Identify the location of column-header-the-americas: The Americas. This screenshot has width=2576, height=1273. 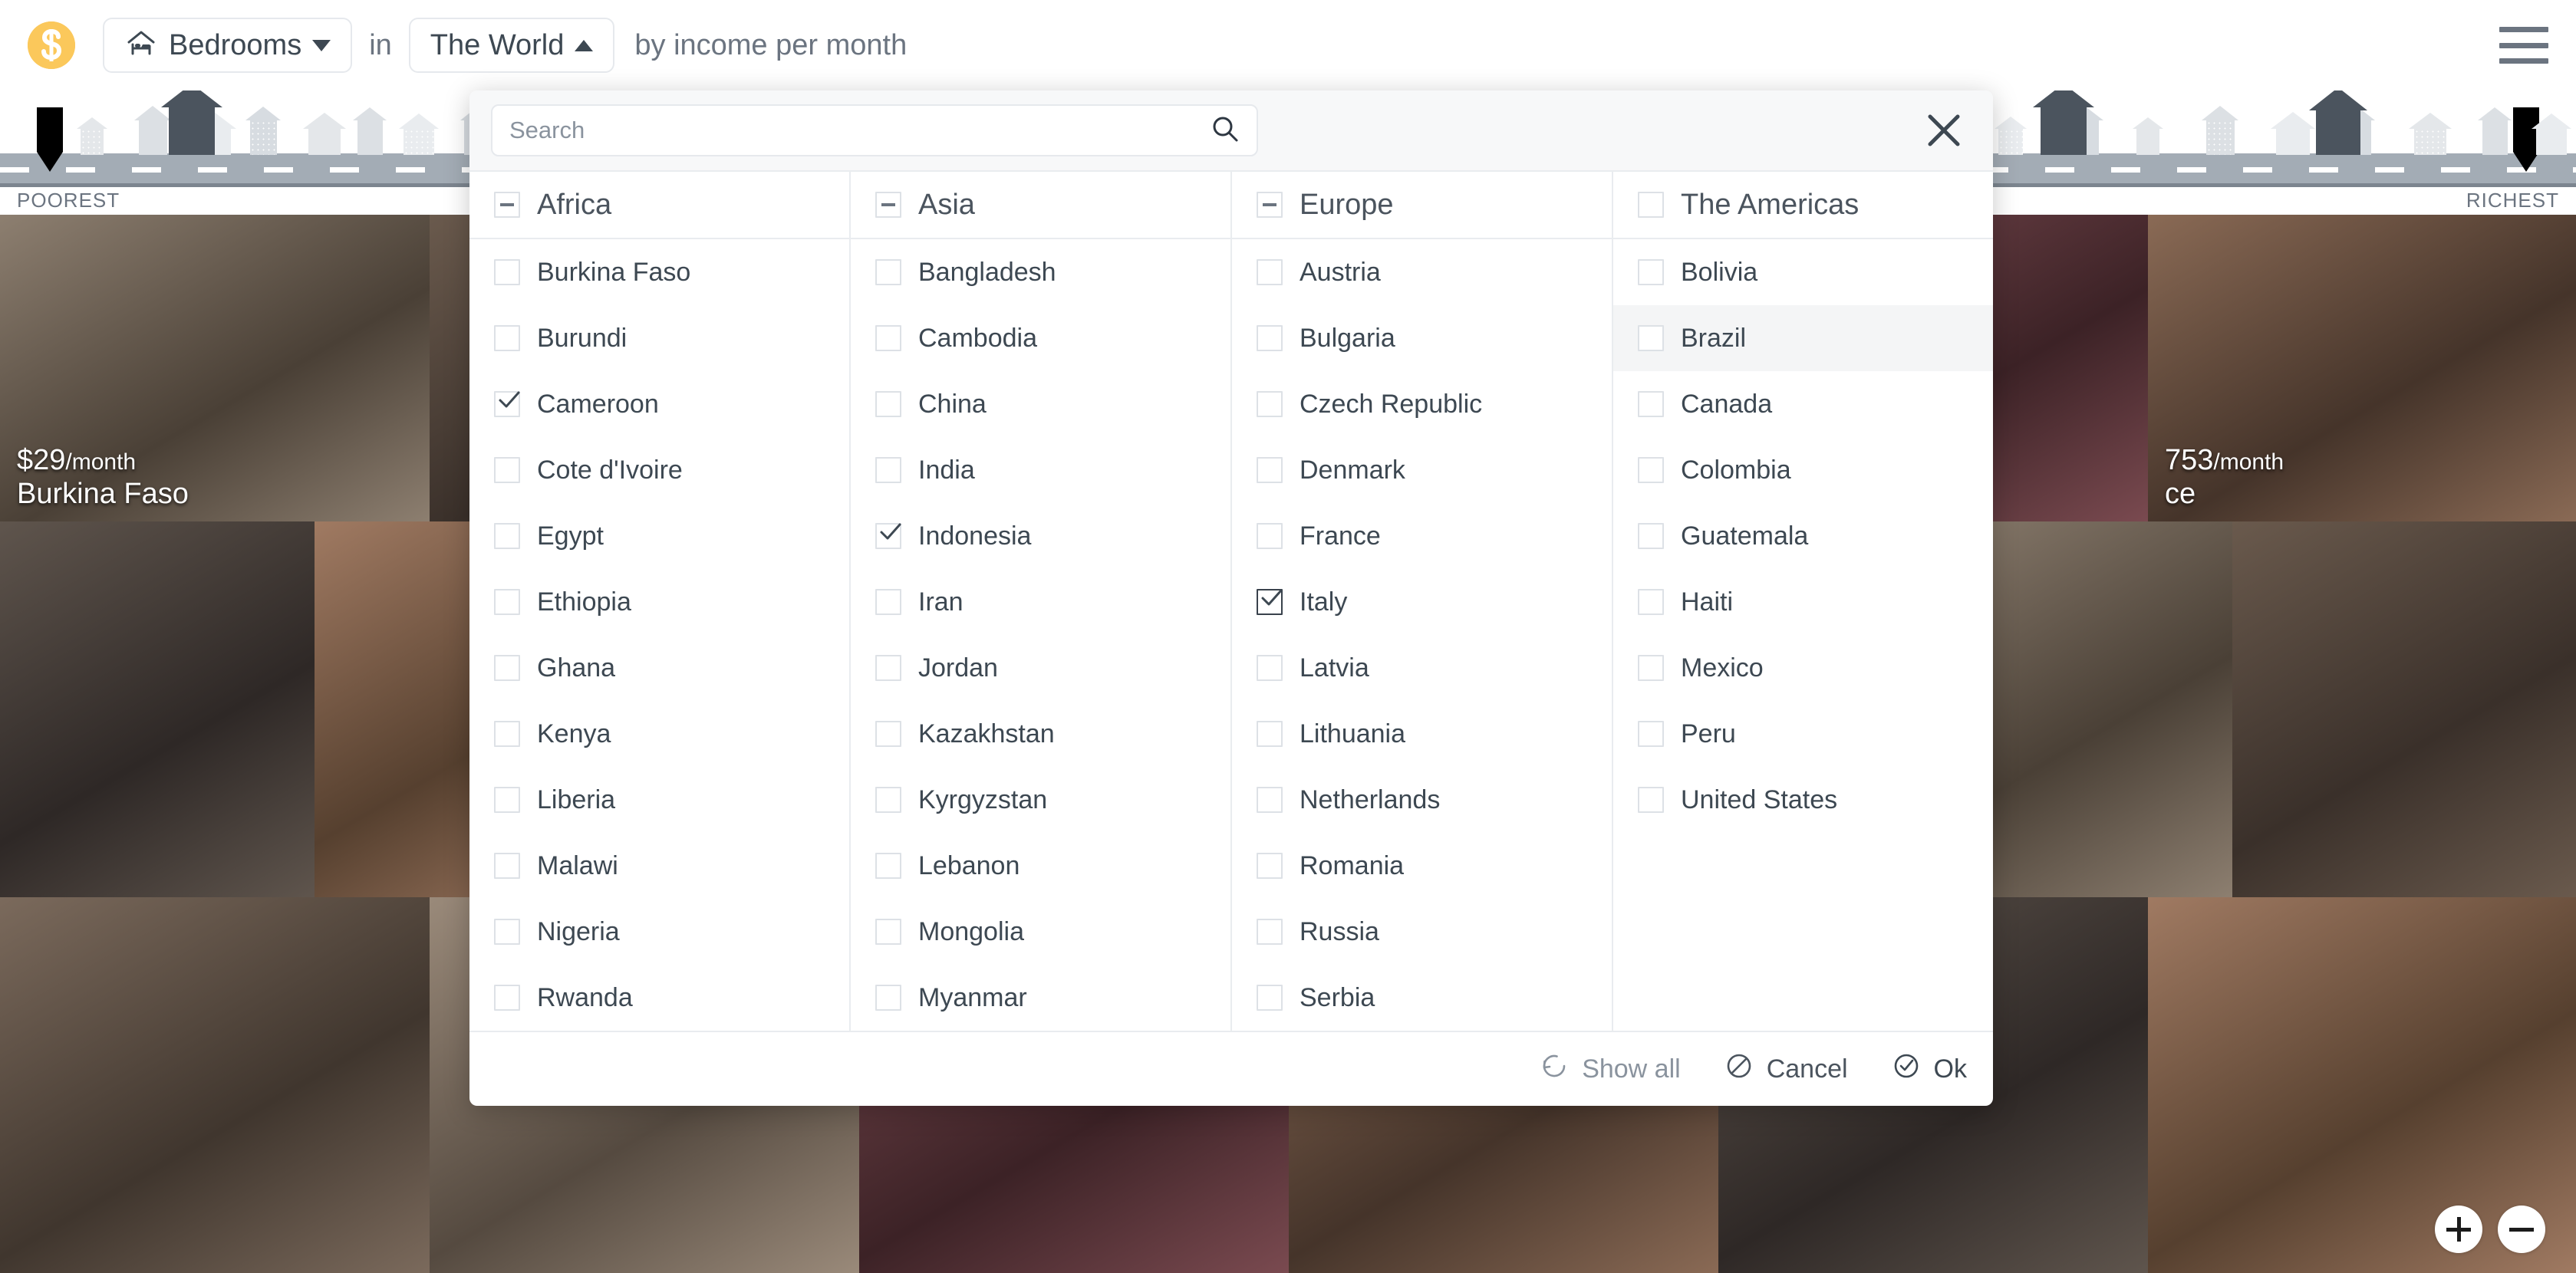
(1803, 205).